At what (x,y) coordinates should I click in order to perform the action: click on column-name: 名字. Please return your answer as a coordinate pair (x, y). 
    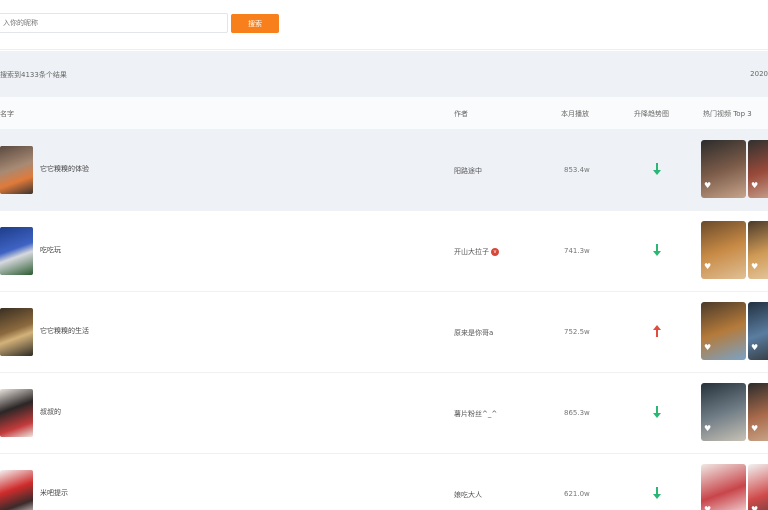
    Looking at the image, I should click on (7, 114).